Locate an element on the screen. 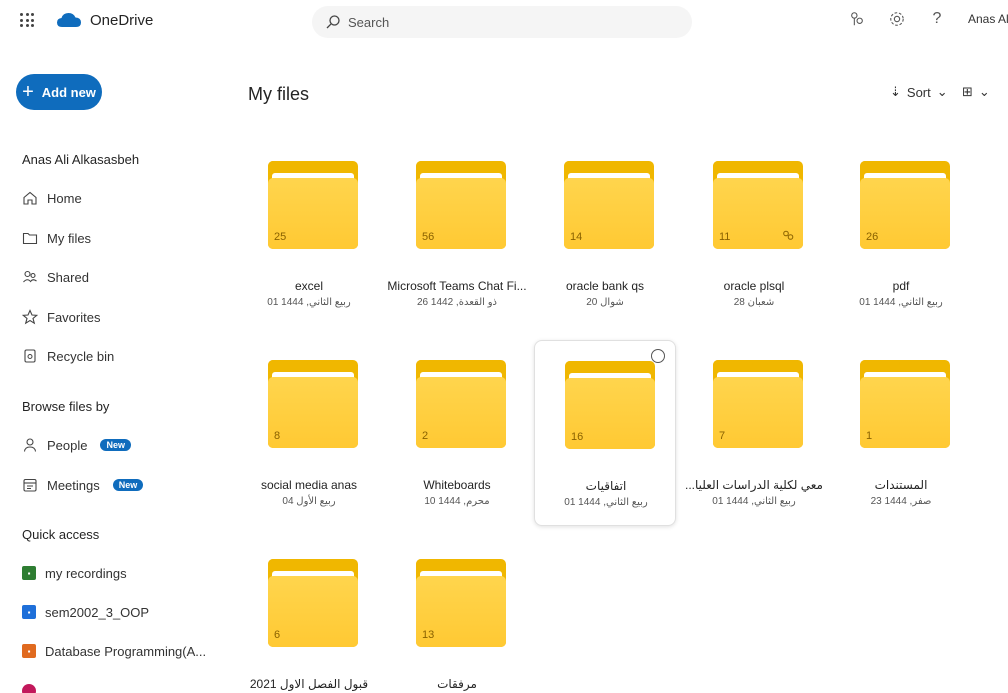 Image resolution: width=1008 pixels, height=693 pixels. folder-icon: 11 is located at coordinates (758, 205).